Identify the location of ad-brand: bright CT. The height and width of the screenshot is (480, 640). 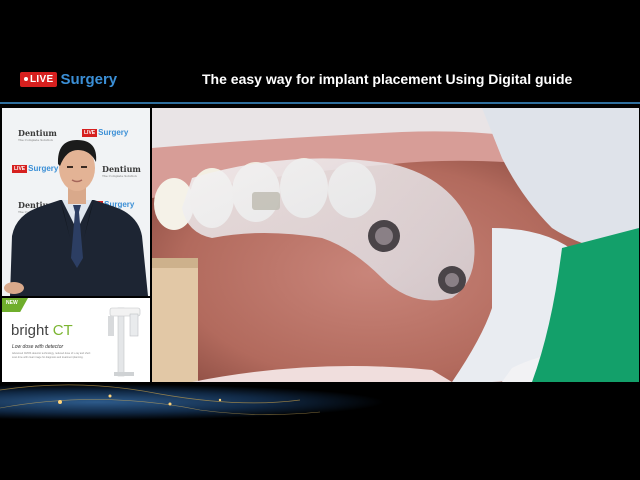
(42, 330).